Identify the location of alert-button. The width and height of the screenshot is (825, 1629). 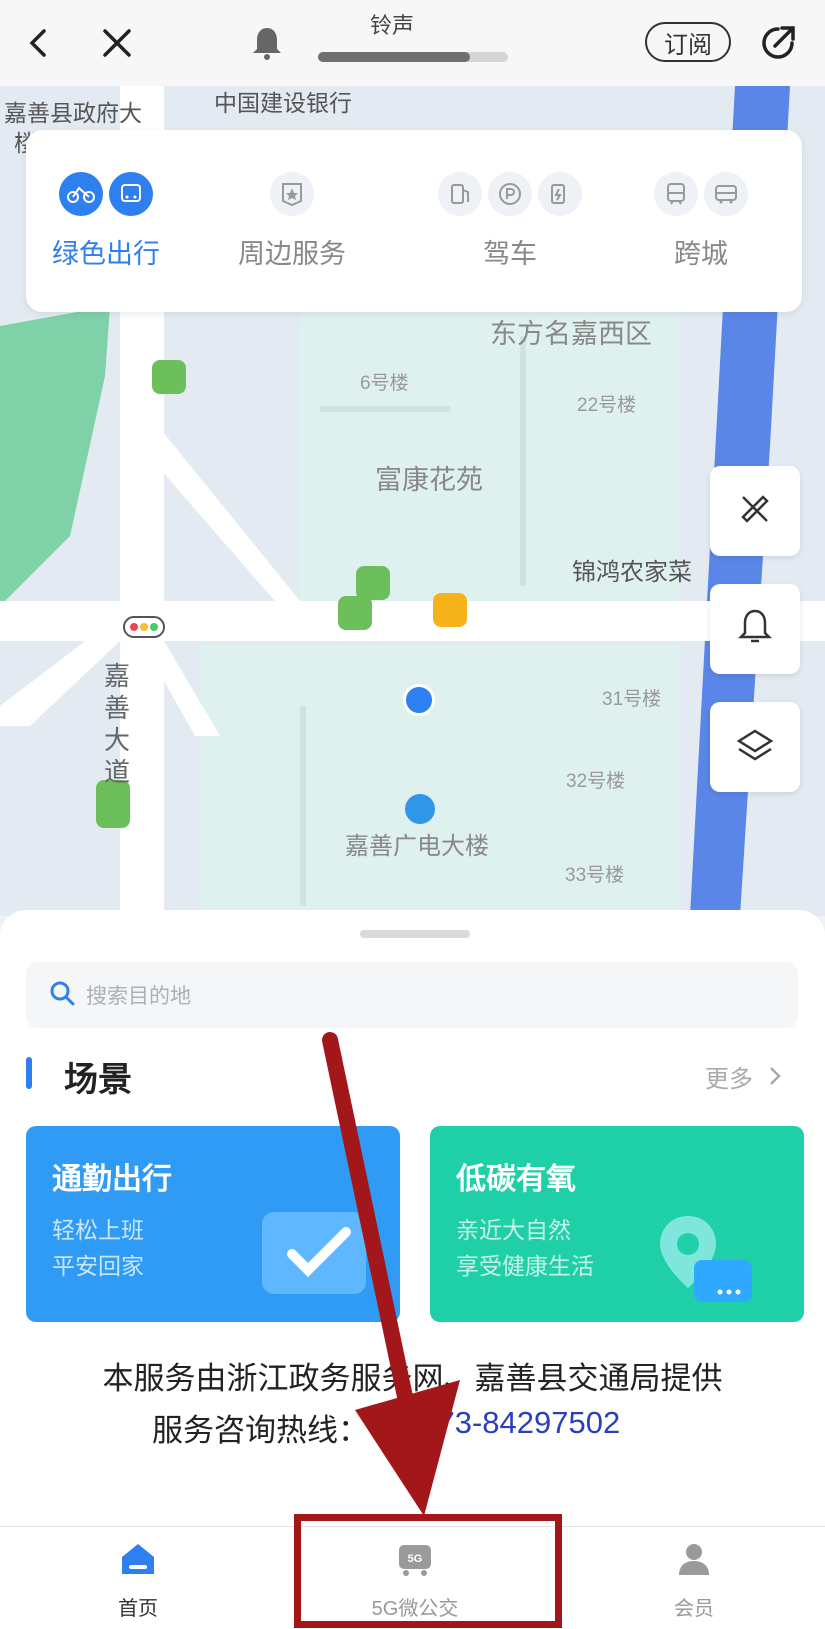
(755, 629).